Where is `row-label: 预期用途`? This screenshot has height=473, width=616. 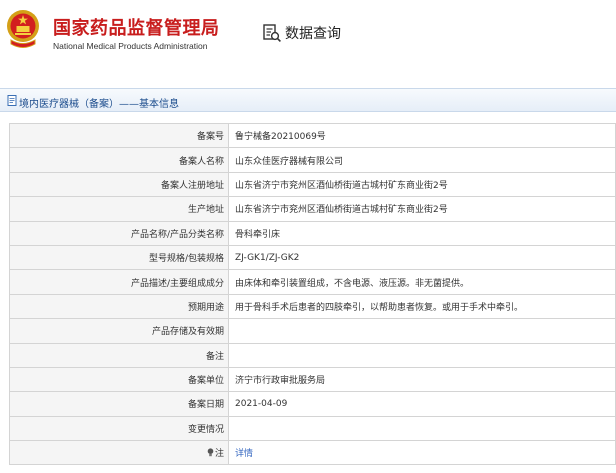
row-label: 预期用途 is located at coordinates (119, 306).